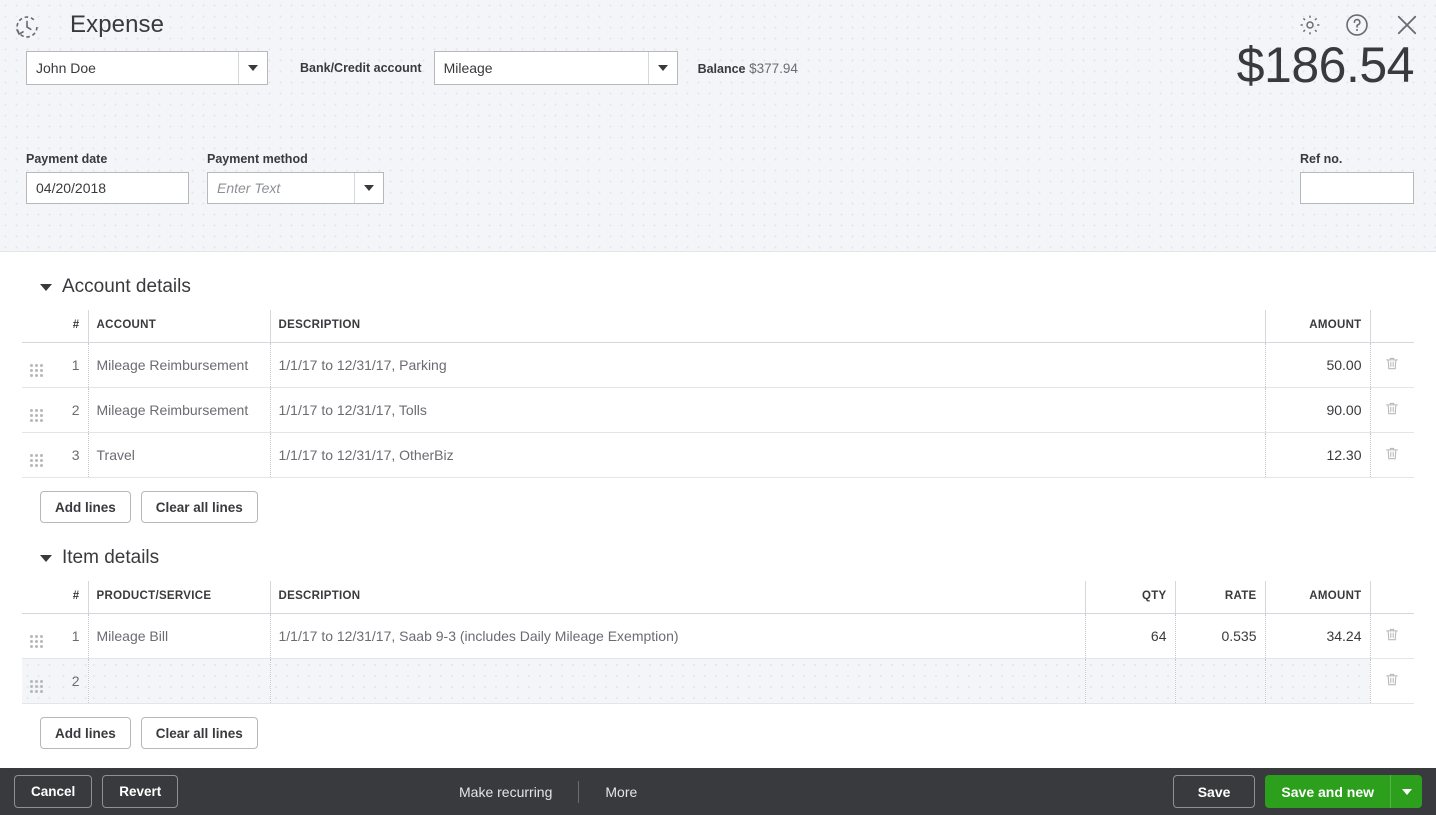  I want to click on row-amount: 34.24, so click(1317, 636).